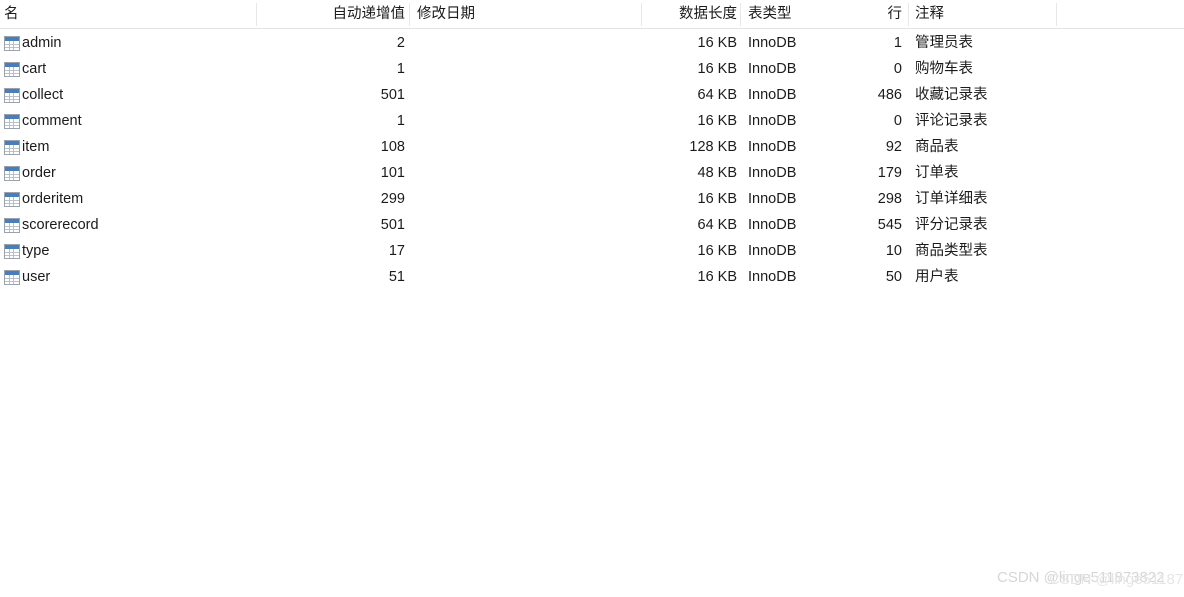  Describe the element at coordinates (889, 199) in the screenshot. I see `cell-rows: 298` at that location.